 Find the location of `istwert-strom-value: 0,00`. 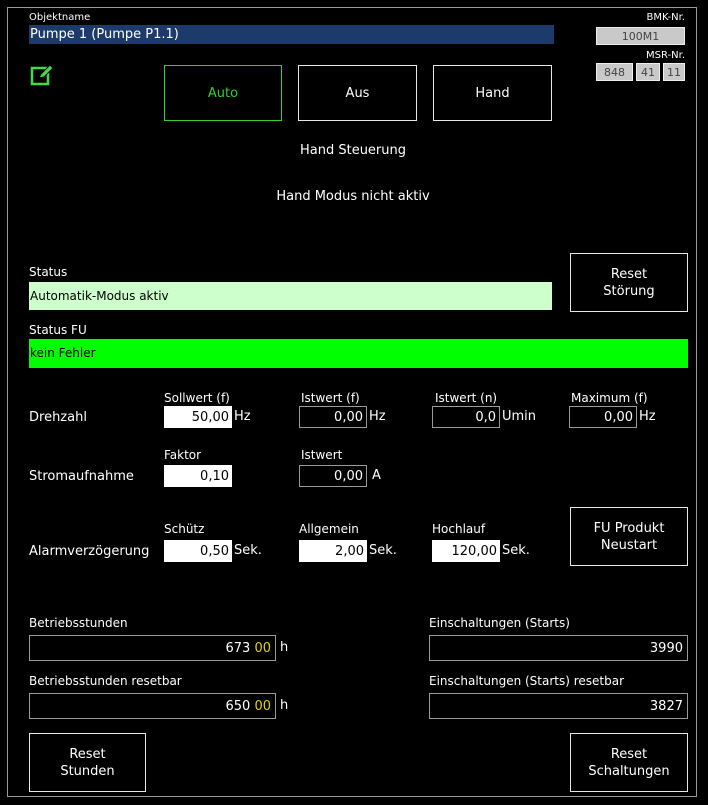

istwert-strom-value: 0,00 is located at coordinates (333, 476).